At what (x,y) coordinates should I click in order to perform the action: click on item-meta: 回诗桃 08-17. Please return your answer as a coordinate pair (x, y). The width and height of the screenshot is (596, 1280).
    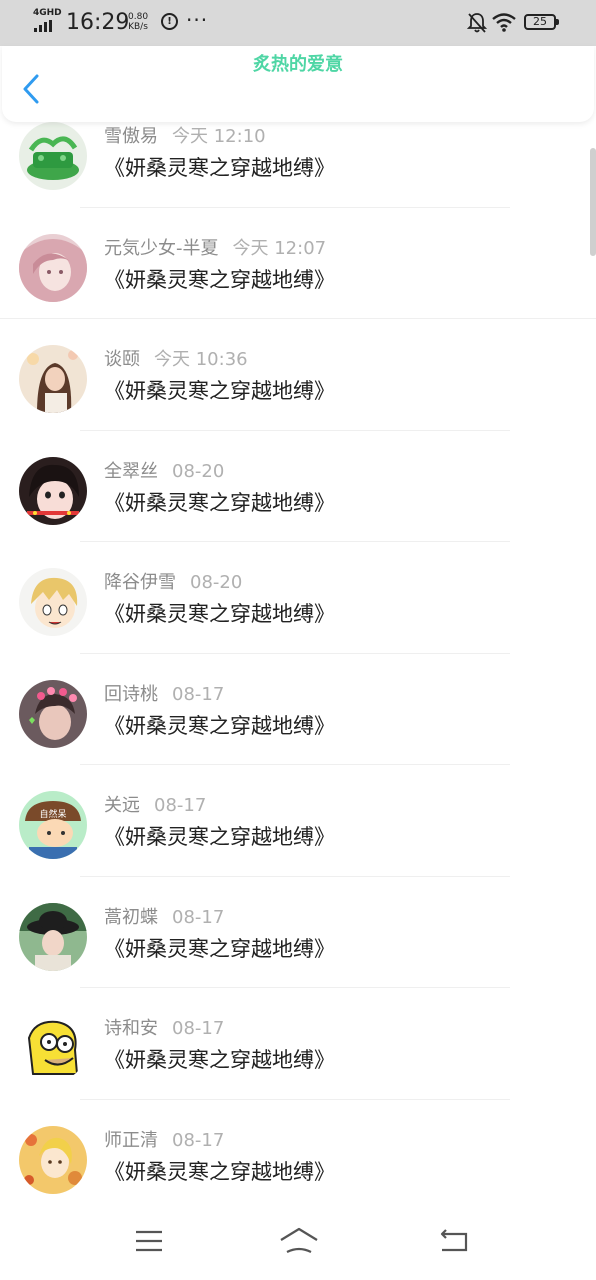
    Looking at the image, I should click on (164, 693).